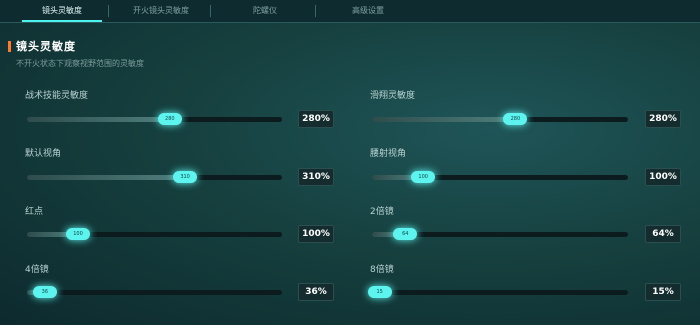  I want to click on slider-track-2x-scope: 64, so click(500, 234).